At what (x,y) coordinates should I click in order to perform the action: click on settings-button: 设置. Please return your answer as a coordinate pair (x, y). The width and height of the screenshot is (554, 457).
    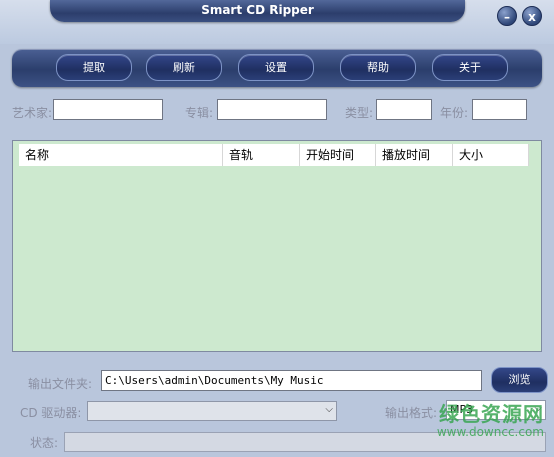
    Looking at the image, I should click on (276, 67).